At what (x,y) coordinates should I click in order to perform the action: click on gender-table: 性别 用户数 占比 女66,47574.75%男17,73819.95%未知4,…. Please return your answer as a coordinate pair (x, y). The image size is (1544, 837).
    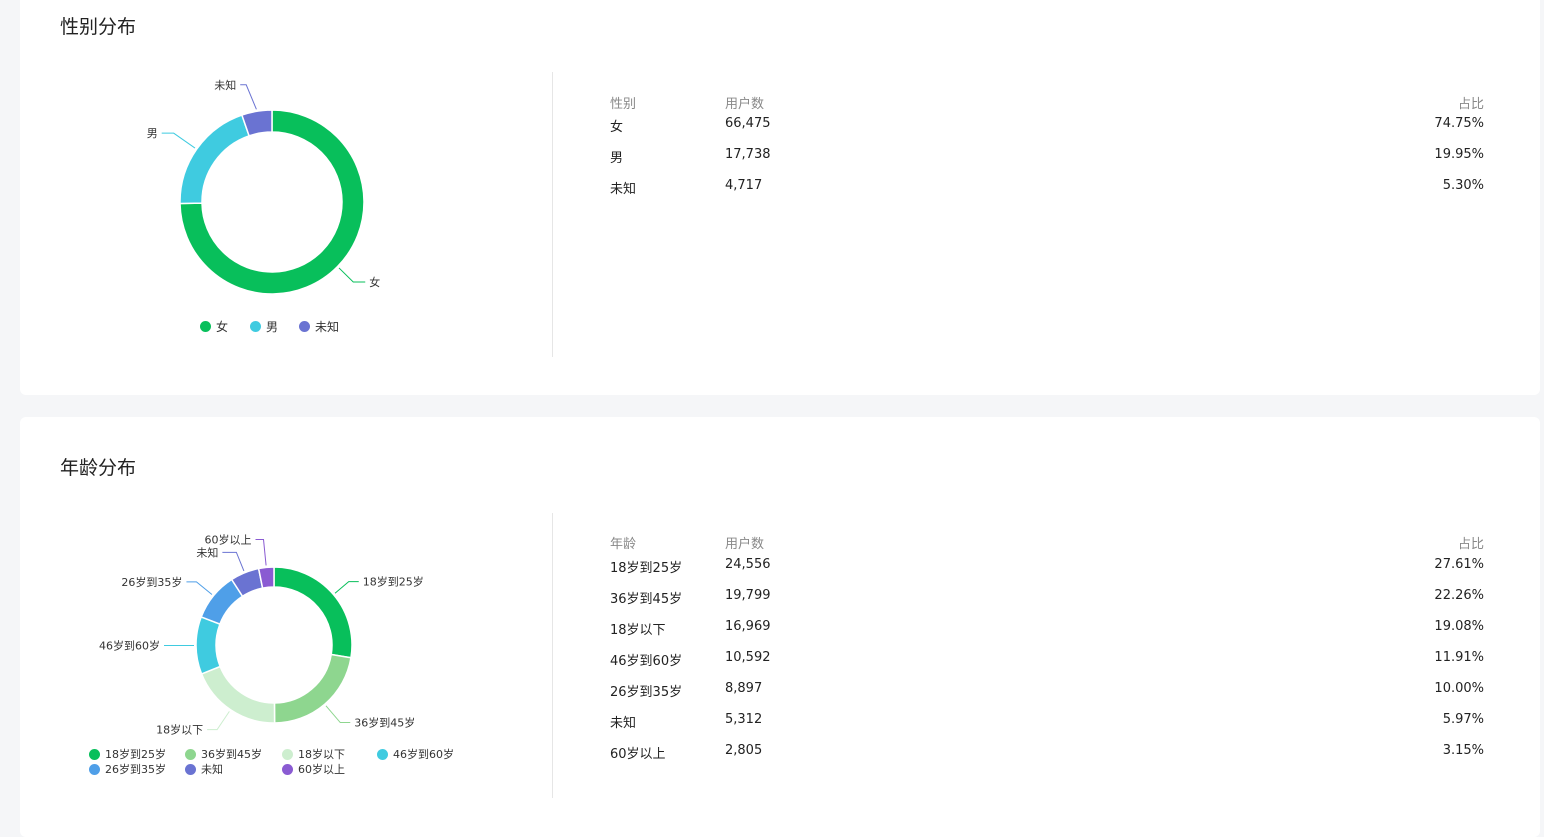
    Looking at the image, I should click on (1047, 103).